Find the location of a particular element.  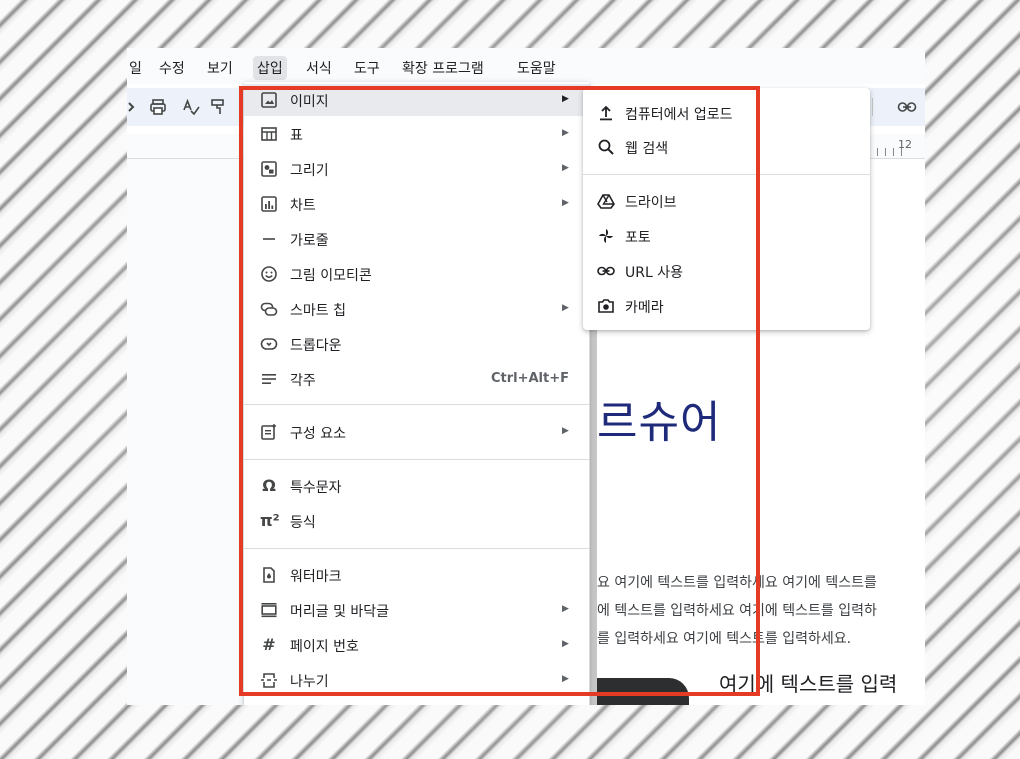

menu-edit: 수정 is located at coordinates (172, 68).